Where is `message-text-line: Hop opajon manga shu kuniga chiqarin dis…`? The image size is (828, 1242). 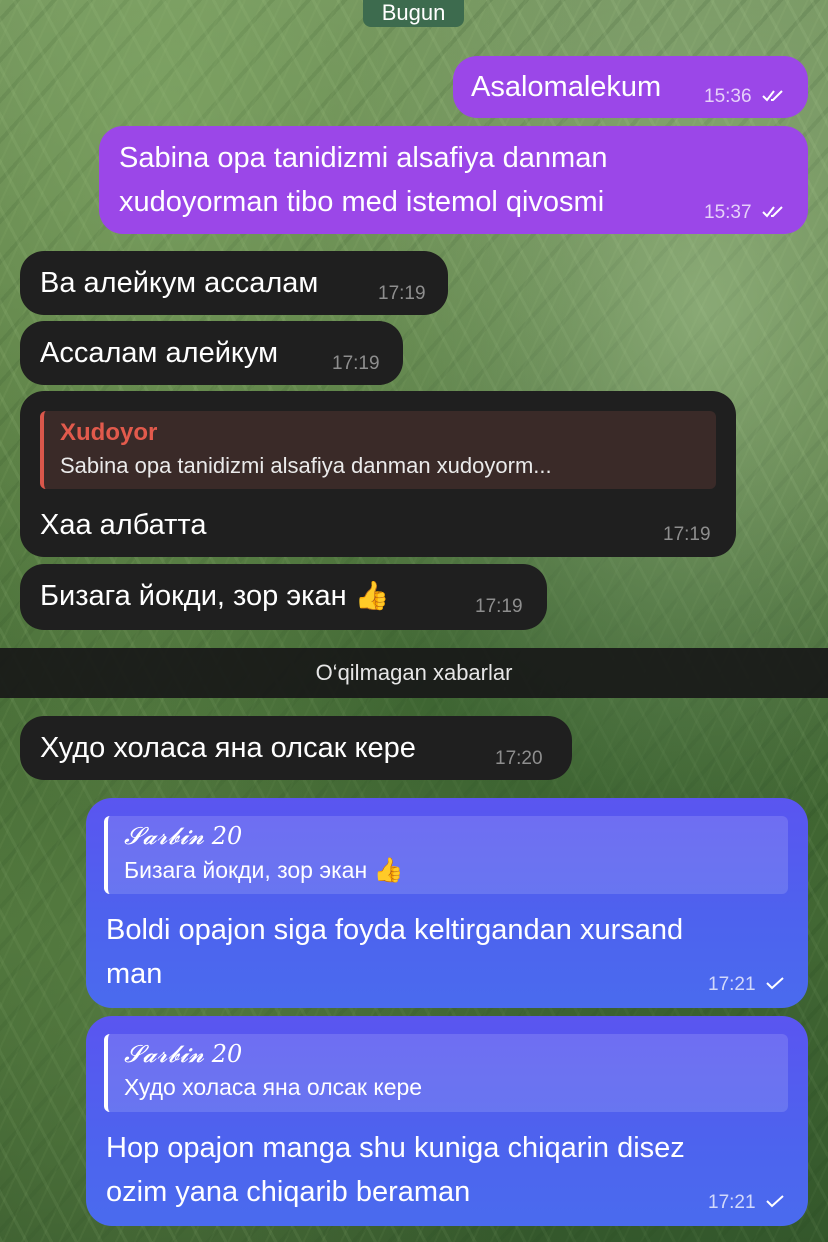 message-text-line: Hop opajon manga shu kuniga chiqarin dis… is located at coordinates (395, 1148).